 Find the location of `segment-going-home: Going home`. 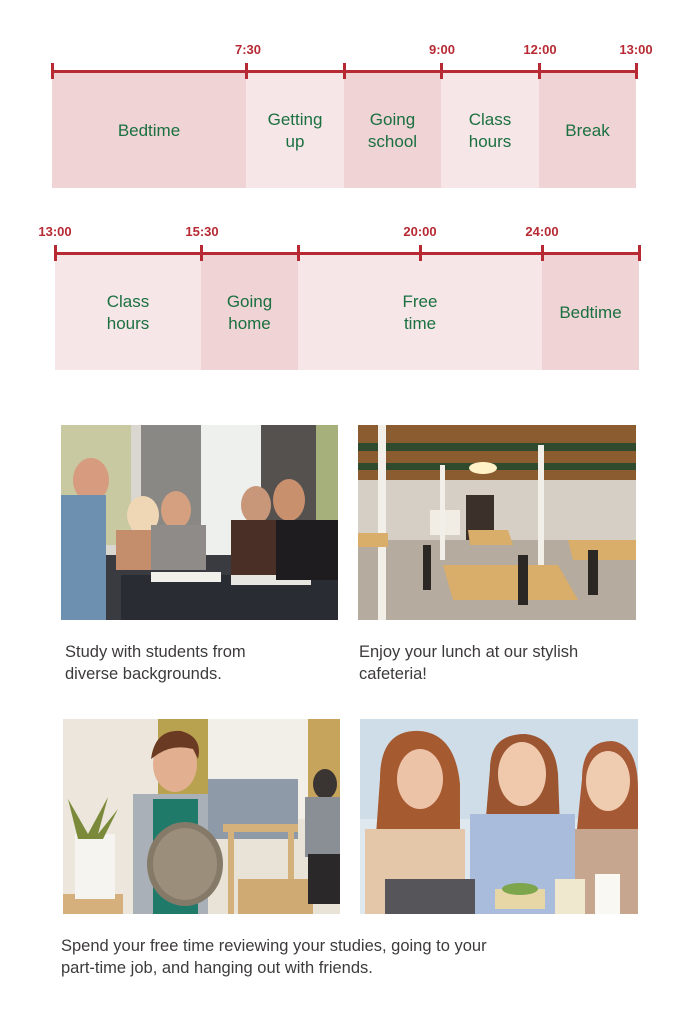

segment-going-home: Going home is located at coordinates (249, 312).